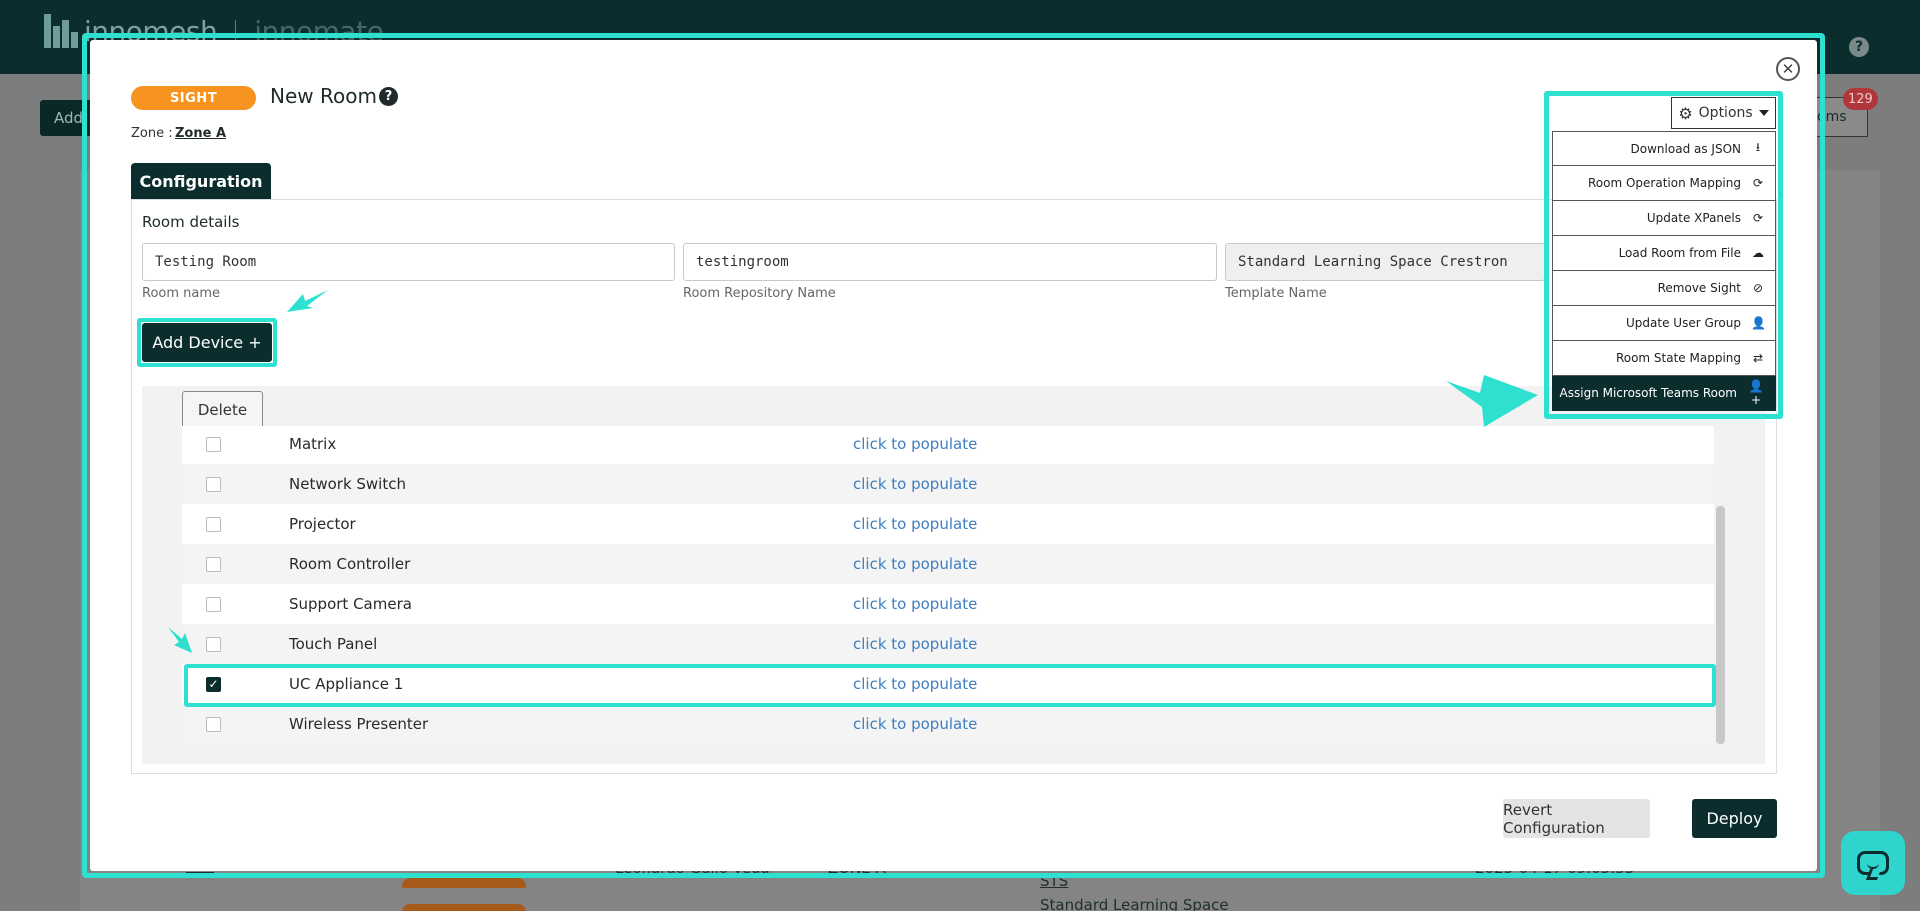 This screenshot has height=911, width=1920. Describe the element at coordinates (322, 524) in the screenshot. I see `device-name: Projector` at that location.